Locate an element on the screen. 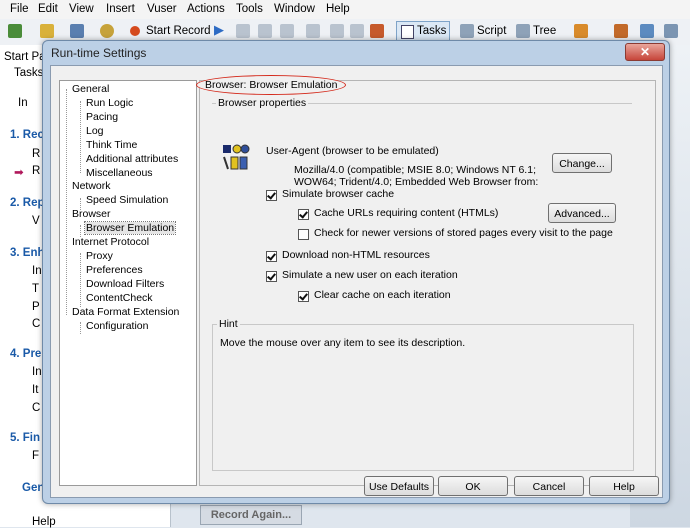 The width and height of the screenshot is (690, 528). tree-node-think-time: Think Time is located at coordinates (111, 145).